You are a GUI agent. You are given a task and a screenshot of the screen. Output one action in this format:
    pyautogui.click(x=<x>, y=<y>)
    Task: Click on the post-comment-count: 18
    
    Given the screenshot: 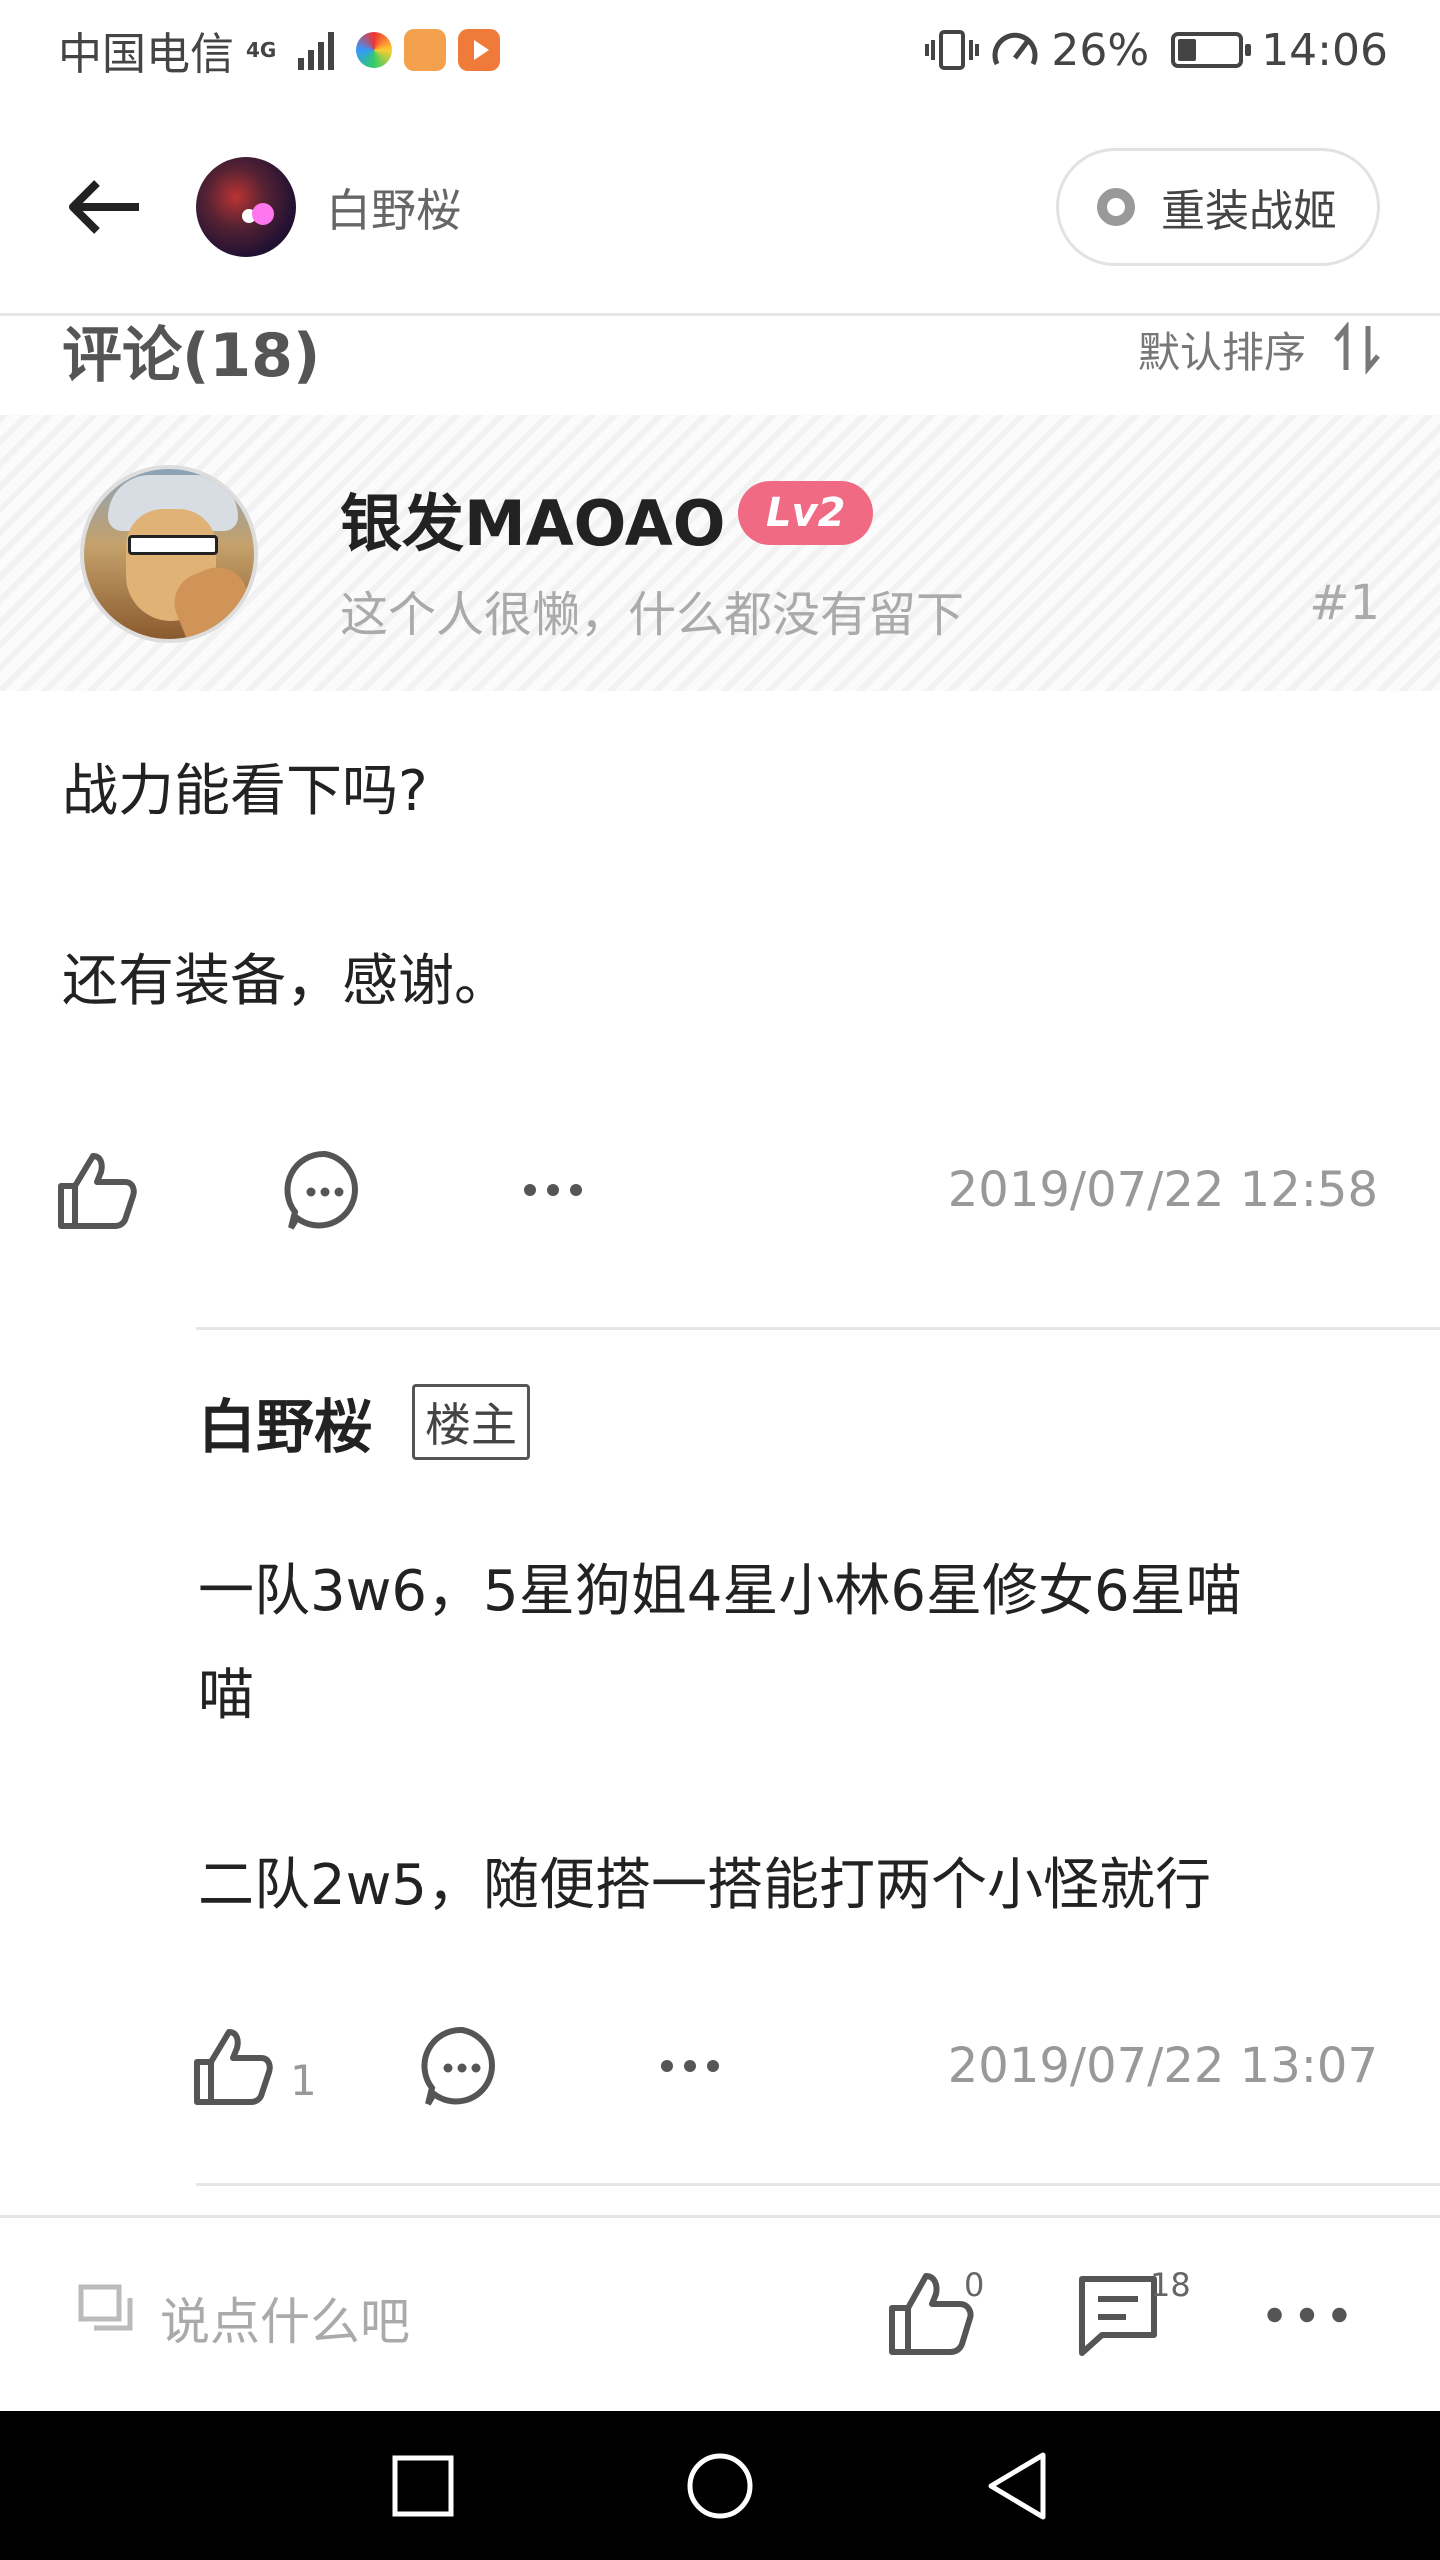 What is the action you would take?
    pyautogui.click(x=1170, y=2285)
    